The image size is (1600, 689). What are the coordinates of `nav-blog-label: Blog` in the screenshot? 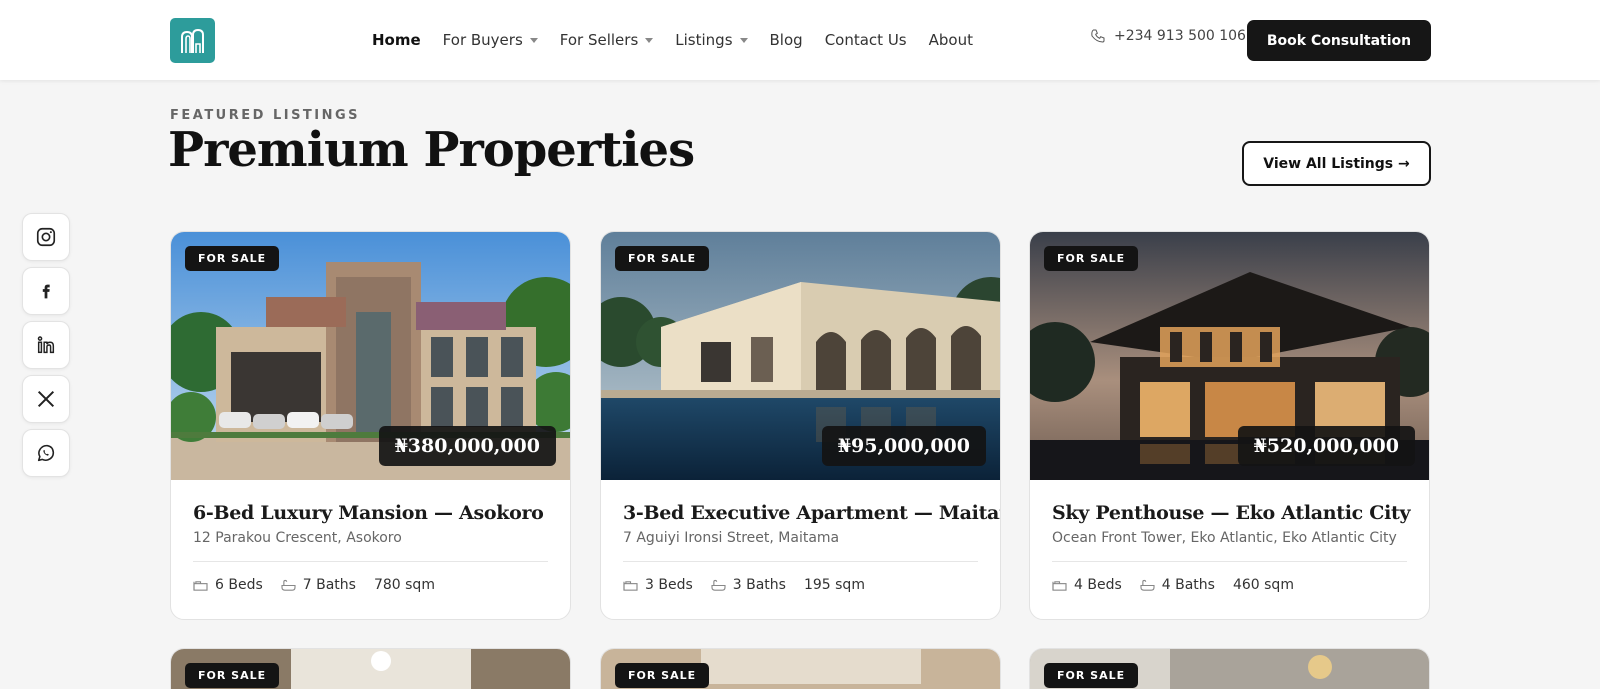 It's located at (786, 40).